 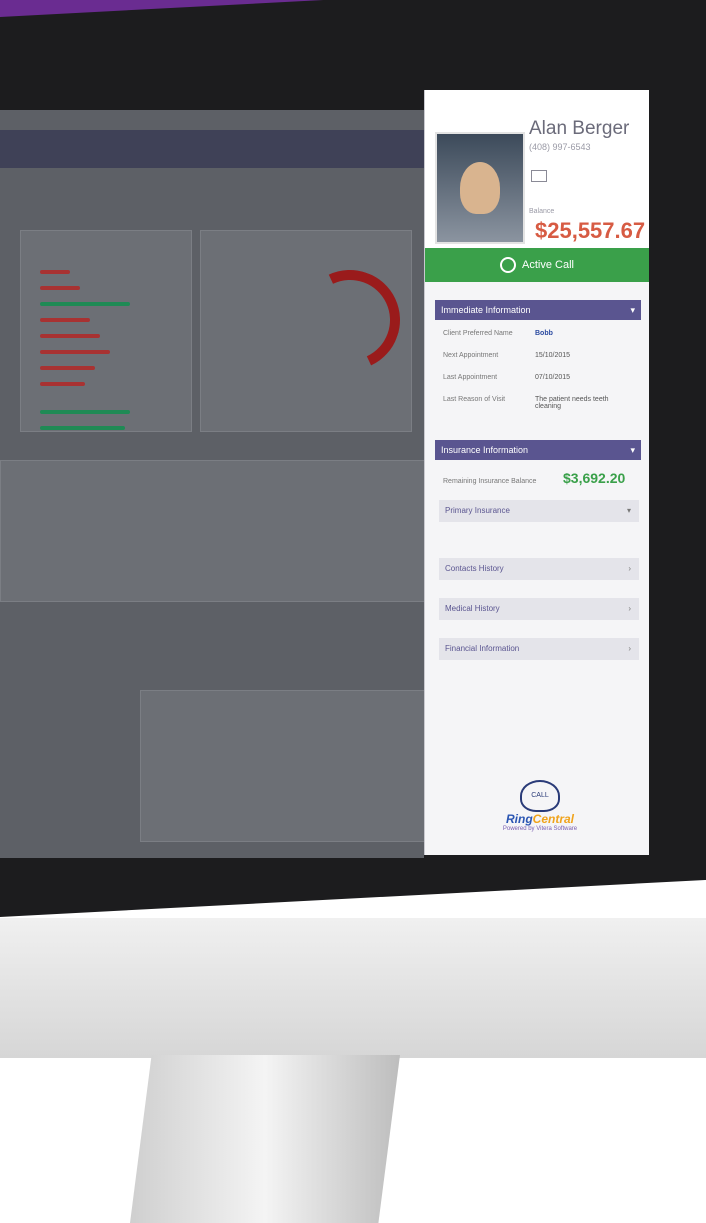 I want to click on immediate-info-title: Immediate Information, so click(x=486, y=310).